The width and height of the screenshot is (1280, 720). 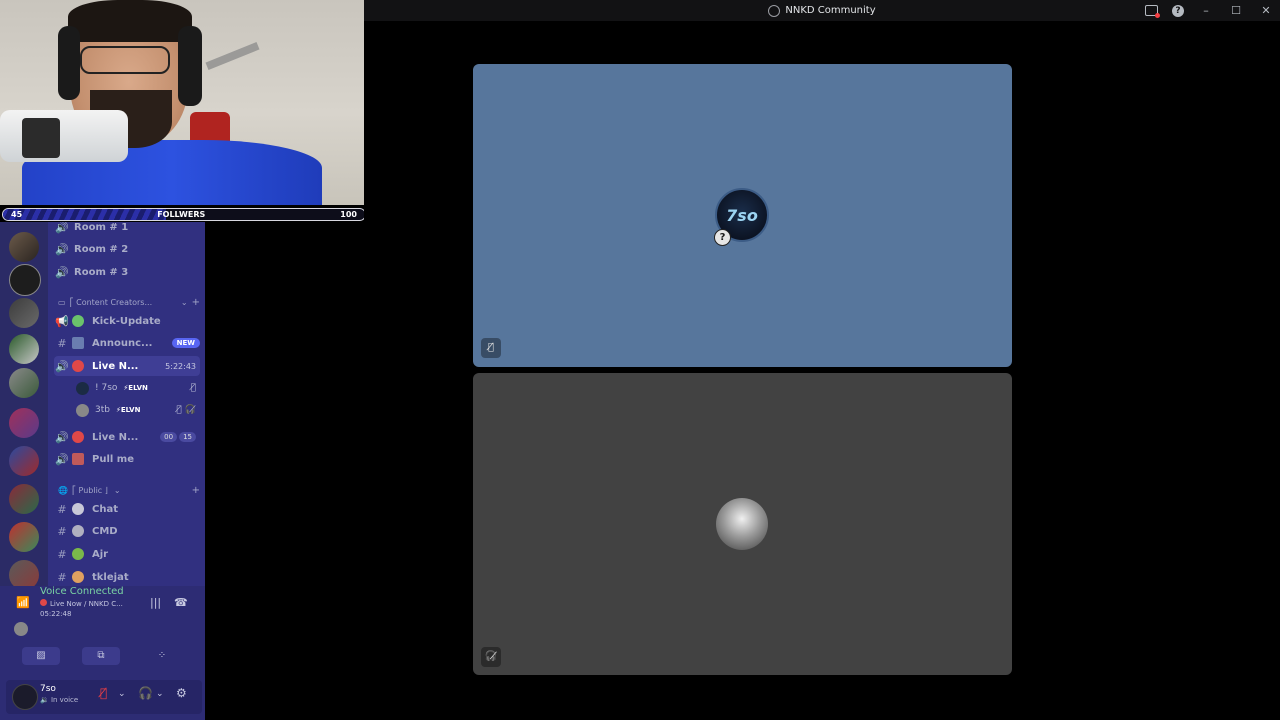 What do you see at coordinates (822, 10) in the screenshot?
I see `window-titlebar: NNKD Community ? – ☐ ✕` at bounding box center [822, 10].